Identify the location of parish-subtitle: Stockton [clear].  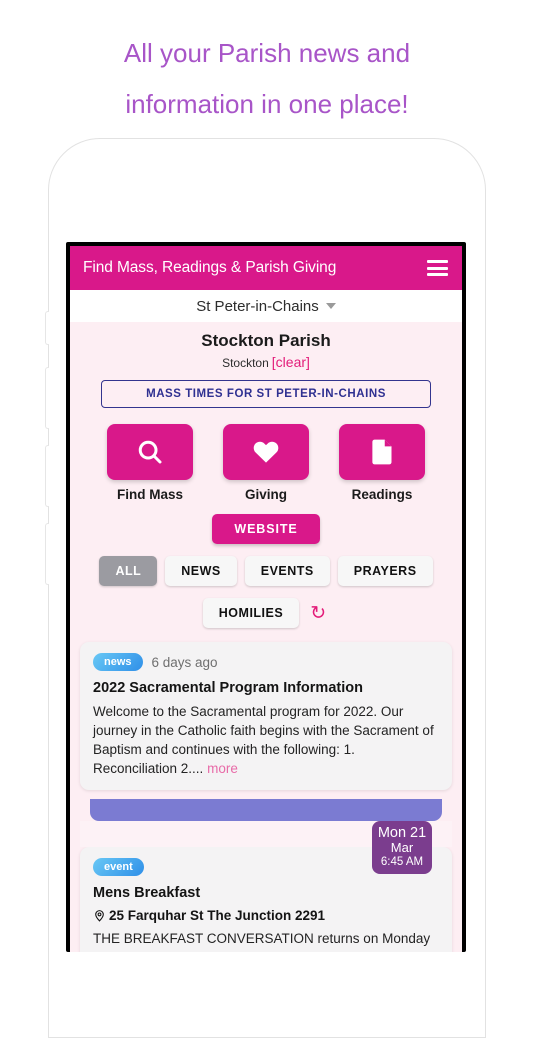
(266, 362).